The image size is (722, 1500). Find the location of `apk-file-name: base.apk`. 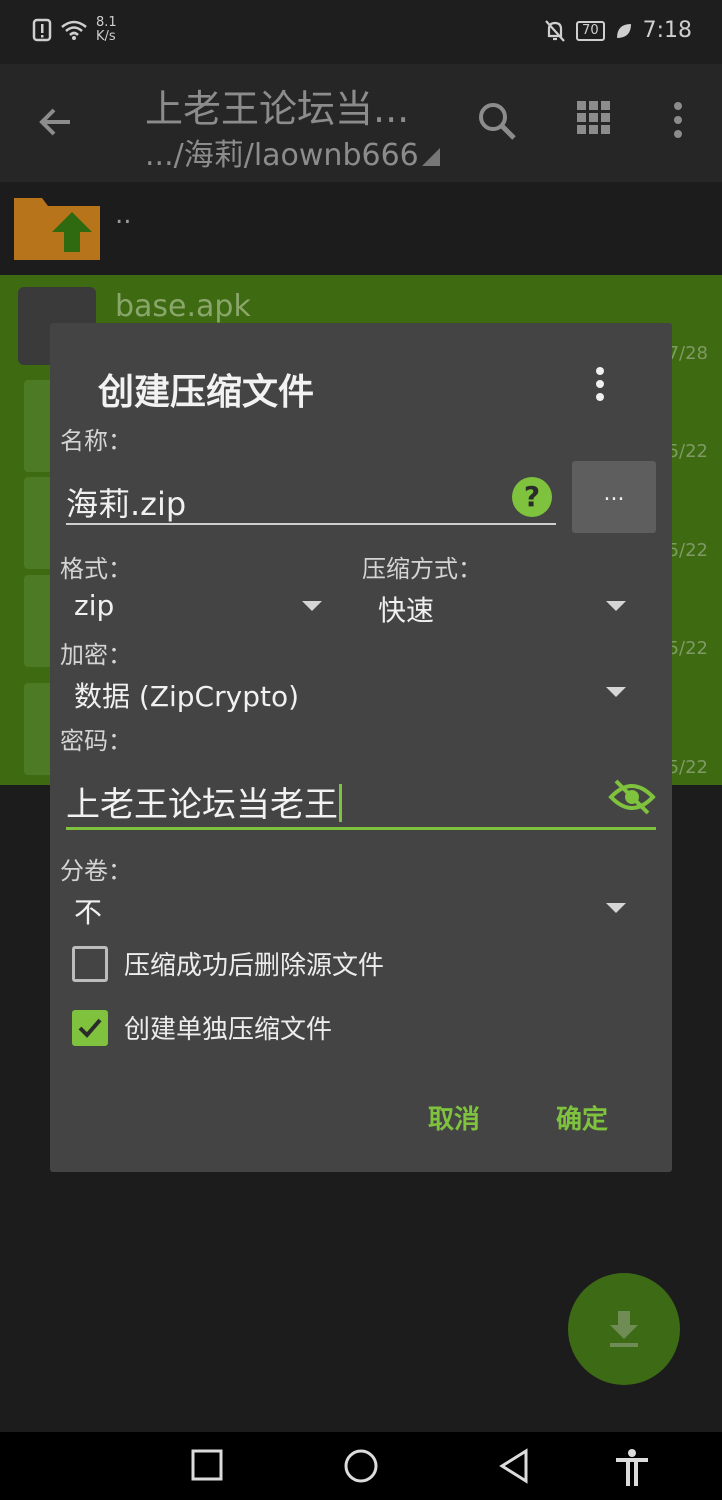

apk-file-name: base.apk is located at coordinates (183, 306).